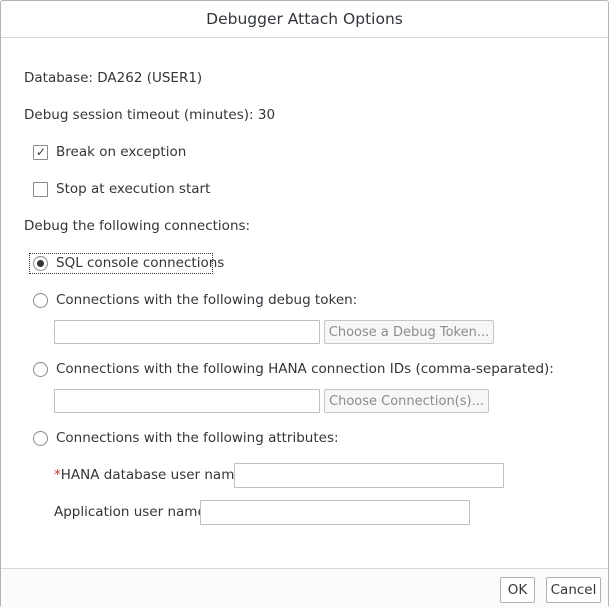 The image size is (609, 608). Describe the element at coordinates (187, 401) in the screenshot. I see `connection-ids-input` at that location.